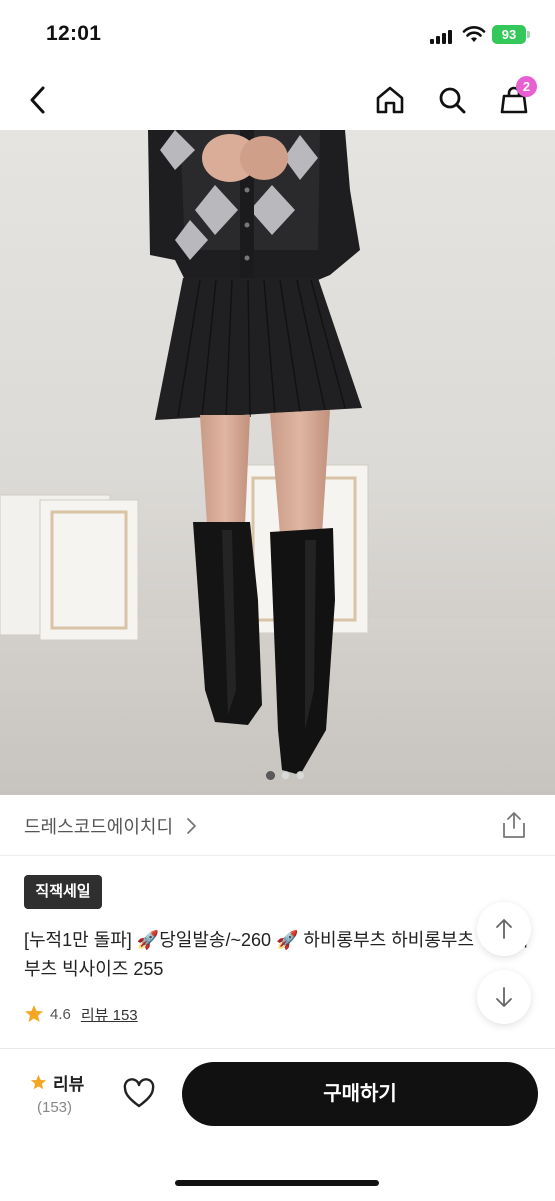 This screenshot has width=555, height=1201. Describe the element at coordinates (443, 36) in the screenshot. I see `signal-icon` at that location.